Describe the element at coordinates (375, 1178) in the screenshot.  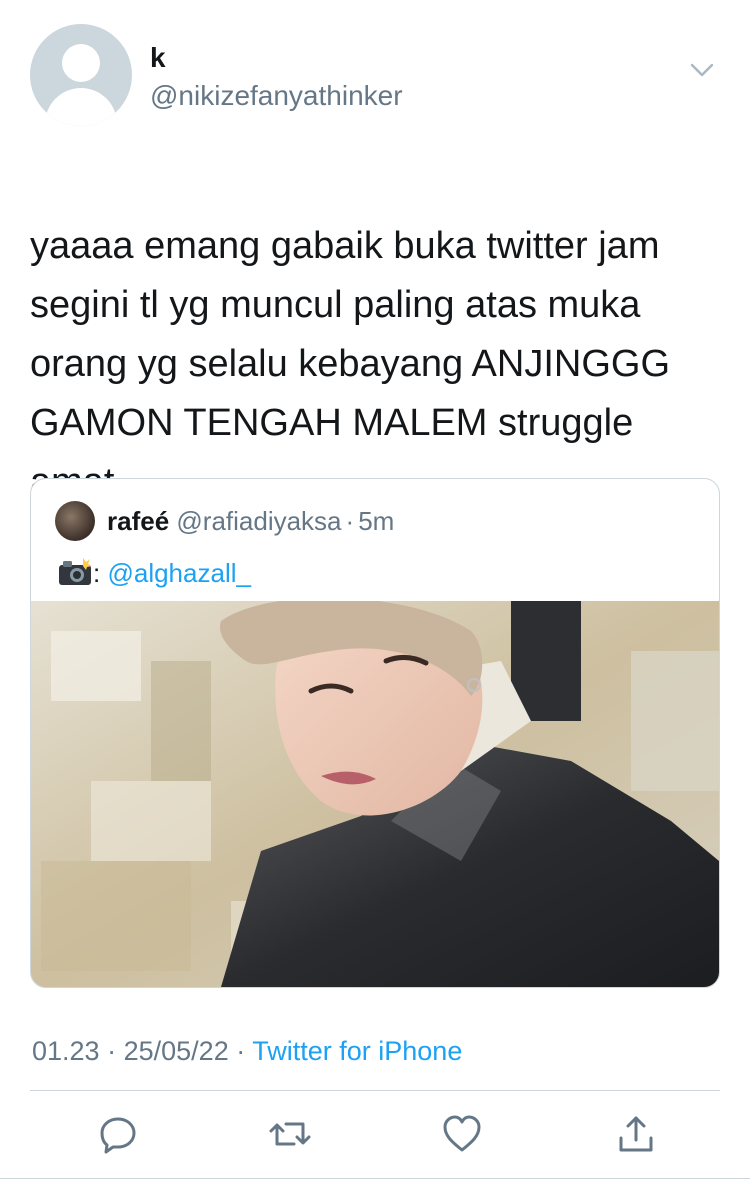
I see `bottom-divider` at that location.